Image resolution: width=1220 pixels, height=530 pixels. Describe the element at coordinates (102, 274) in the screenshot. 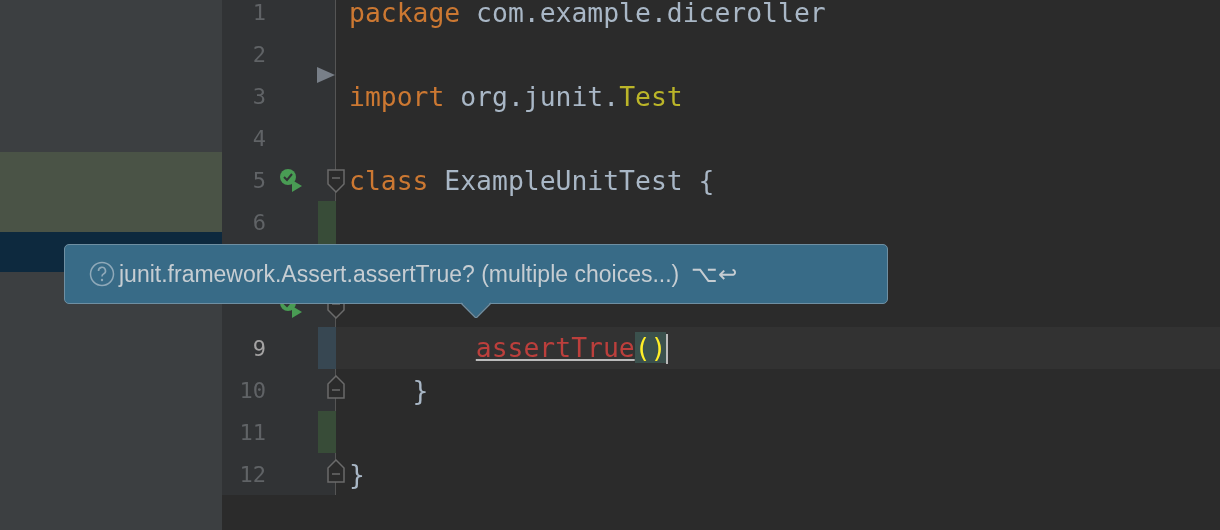

I see `help-icon` at that location.